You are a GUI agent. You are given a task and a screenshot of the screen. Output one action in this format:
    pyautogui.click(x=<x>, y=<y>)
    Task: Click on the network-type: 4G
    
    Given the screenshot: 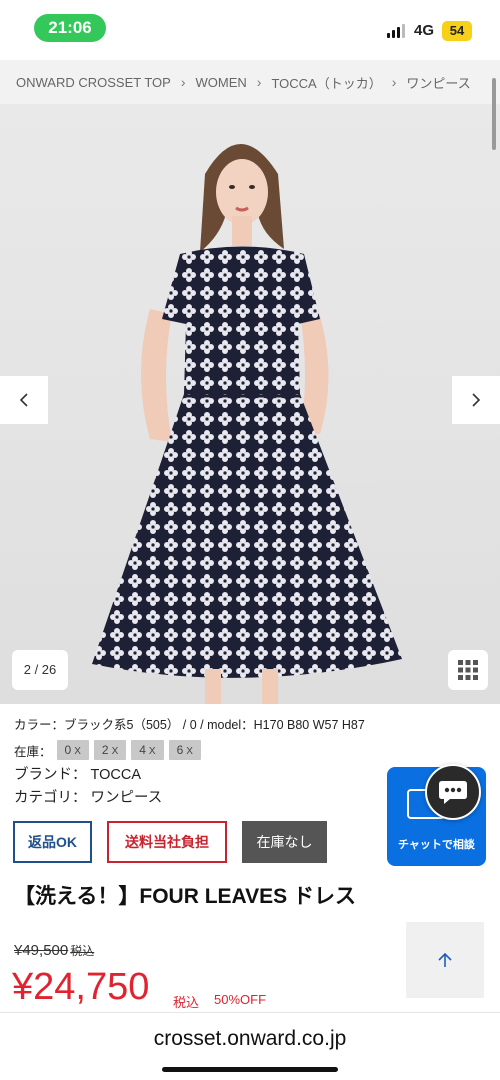 What is the action you would take?
    pyautogui.click(x=424, y=30)
    